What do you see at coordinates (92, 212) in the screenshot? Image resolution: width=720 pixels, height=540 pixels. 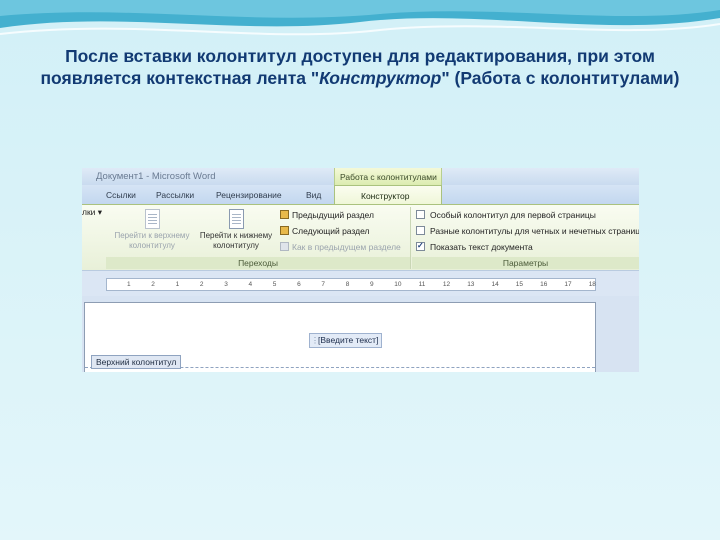 I see `partial-ribbon-button: лки ▾` at bounding box center [92, 212].